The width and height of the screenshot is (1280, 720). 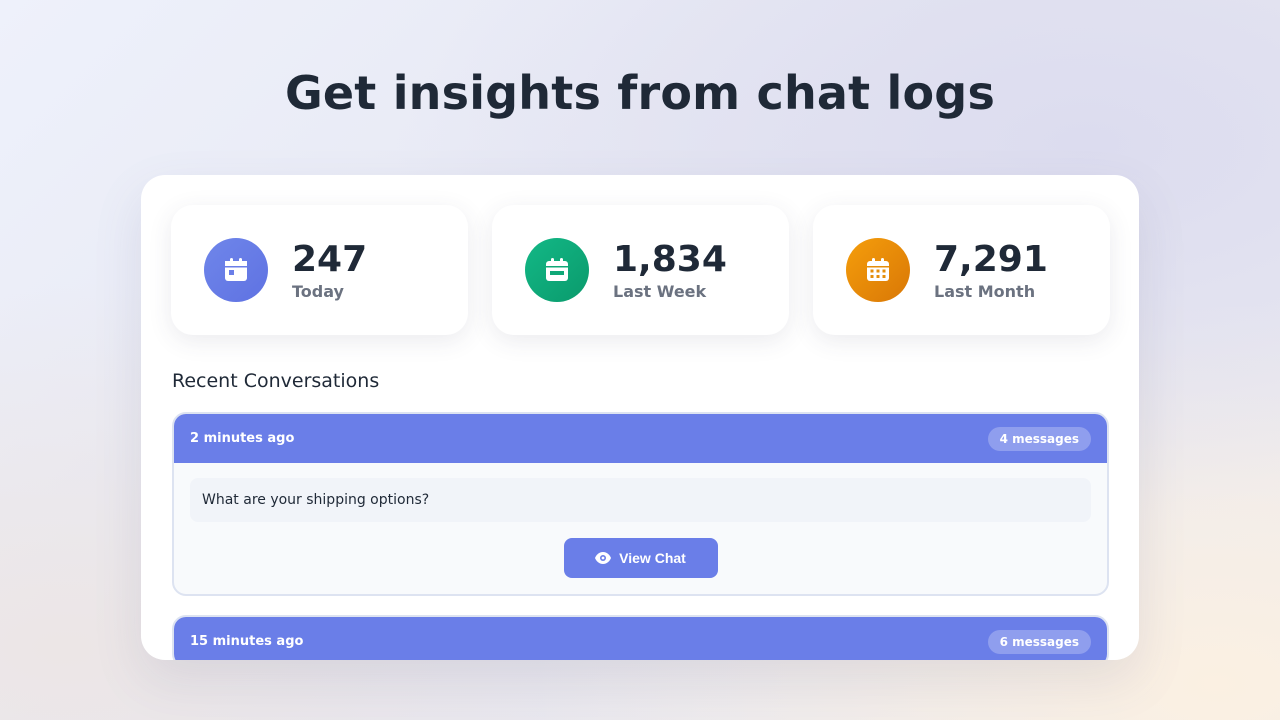 What do you see at coordinates (652, 558) in the screenshot?
I see `view-chat-label: View Chat` at bounding box center [652, 558].